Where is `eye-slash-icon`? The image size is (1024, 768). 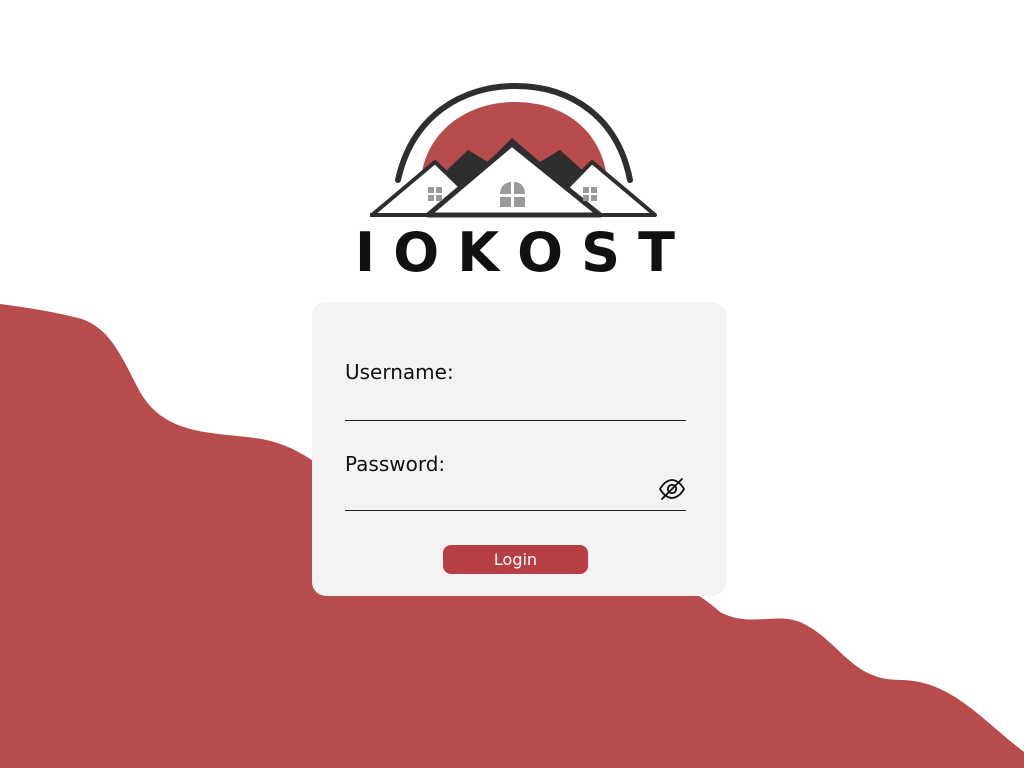 eye-slash-icon is located at coordinates (672, 489).